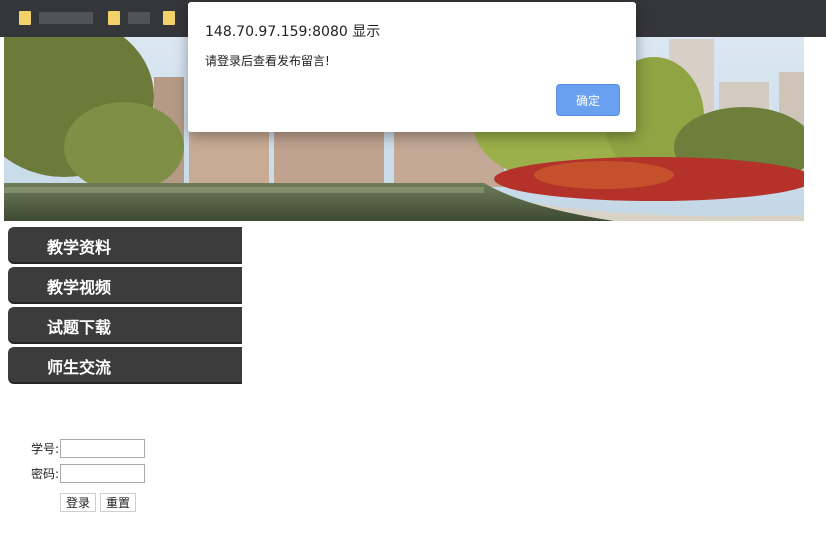 Image resolution: width=826 pixels, height=555 pixels. I want to click on nav-item-teaching-videos: 教学视频, so click(125, 285).